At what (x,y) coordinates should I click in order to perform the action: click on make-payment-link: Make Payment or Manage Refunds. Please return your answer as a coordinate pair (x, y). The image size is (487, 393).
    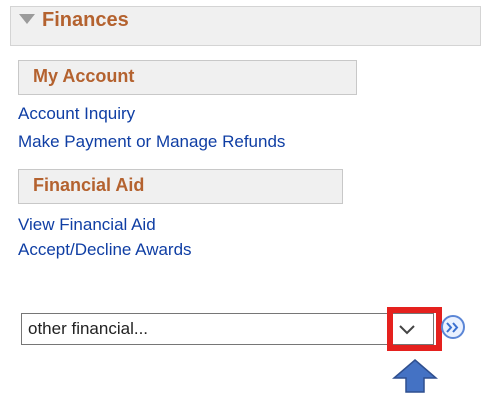
    Looking at the image, I should click on (151, 142).